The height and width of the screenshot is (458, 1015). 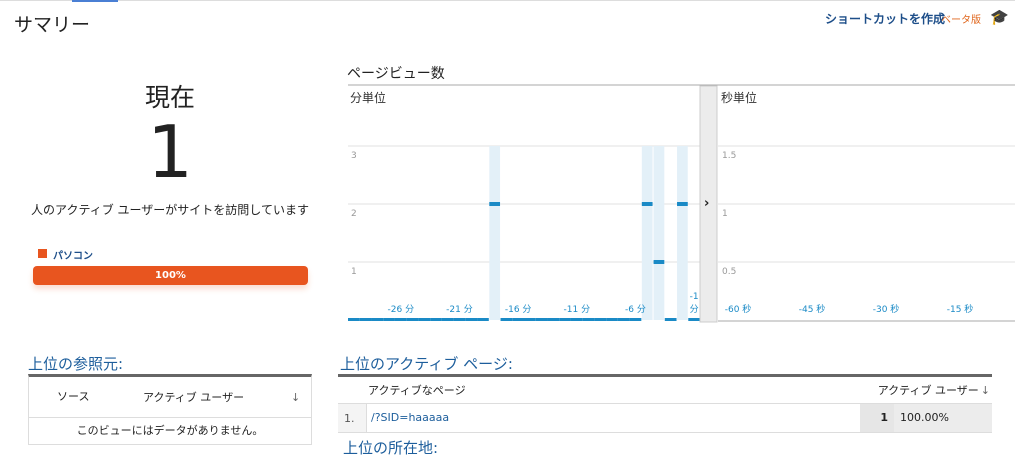 I want to click on pageviews-title: ページビュー数, so click(x=396, y=74).